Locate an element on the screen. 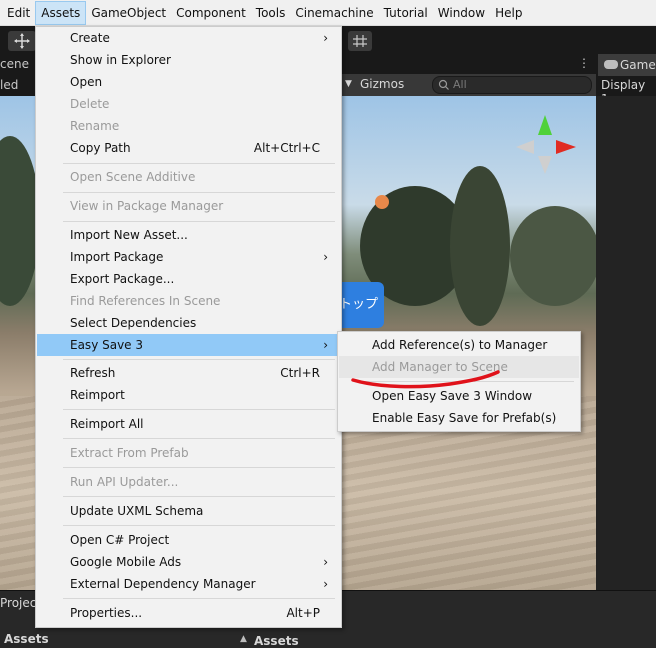 The image size is (656, 648). grid-snap-icon is located at coordinates (360, 41).